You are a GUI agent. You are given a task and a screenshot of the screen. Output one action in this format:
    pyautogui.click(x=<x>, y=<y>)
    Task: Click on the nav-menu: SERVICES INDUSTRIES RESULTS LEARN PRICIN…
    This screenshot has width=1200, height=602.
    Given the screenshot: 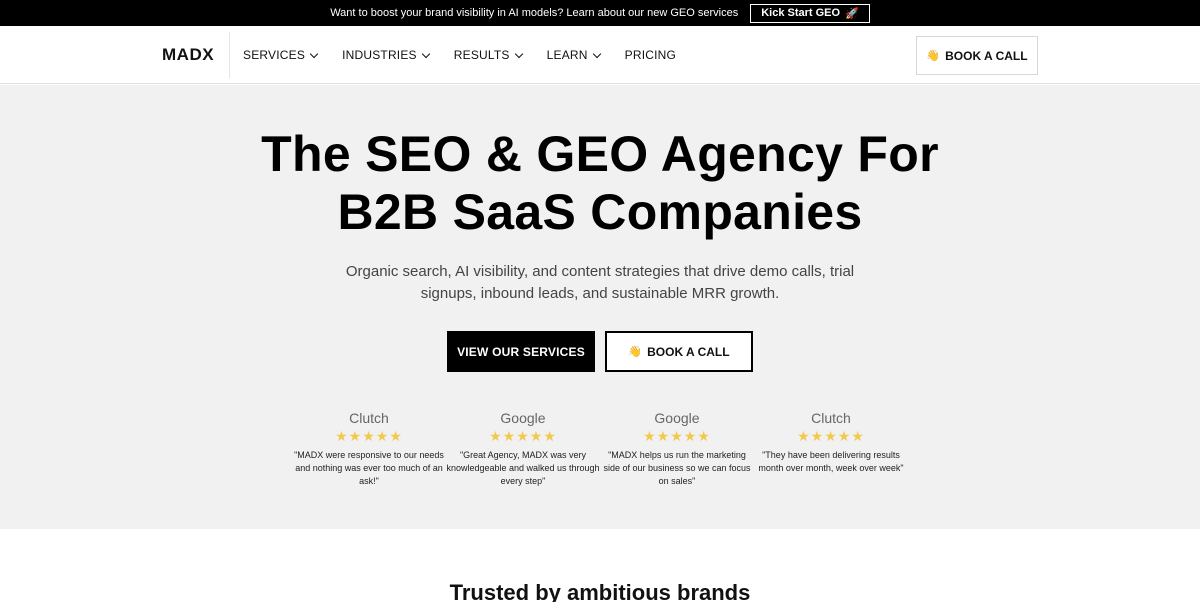 What is the action you would take?
    pyautogui.click(x=459, y=55)
    